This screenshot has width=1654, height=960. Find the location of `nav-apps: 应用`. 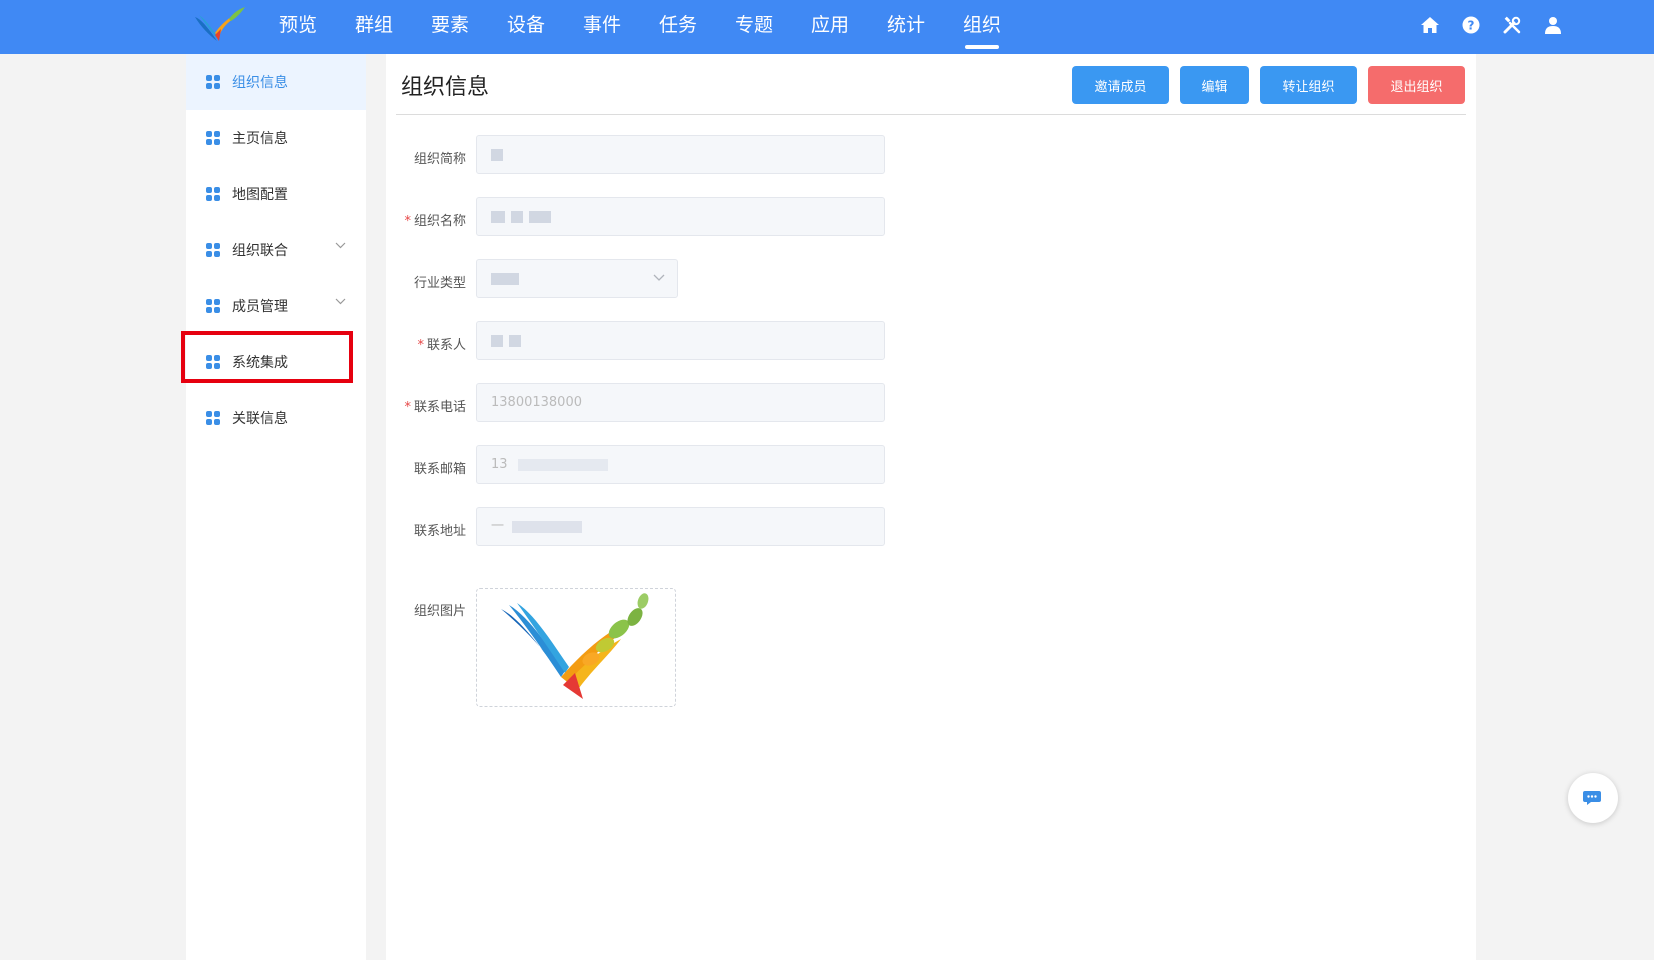

nav-apps: 应用 is located at coordinates (830, 27).